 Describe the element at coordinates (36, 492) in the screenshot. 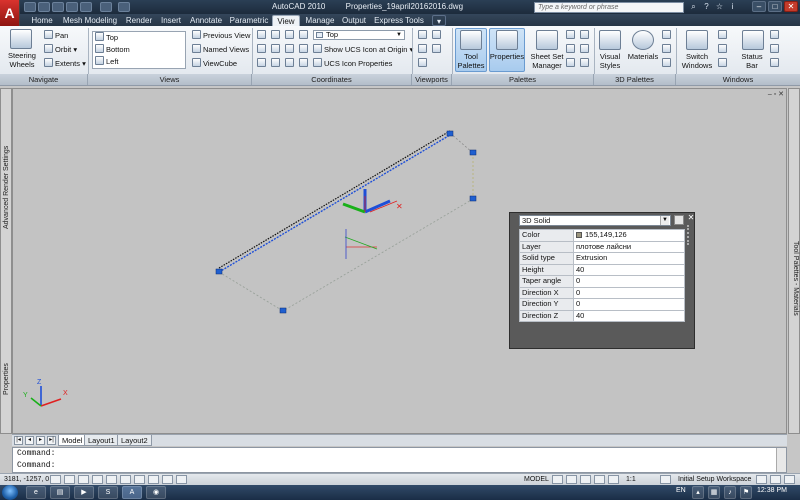

I see `ie-task-icon: e` at that location.